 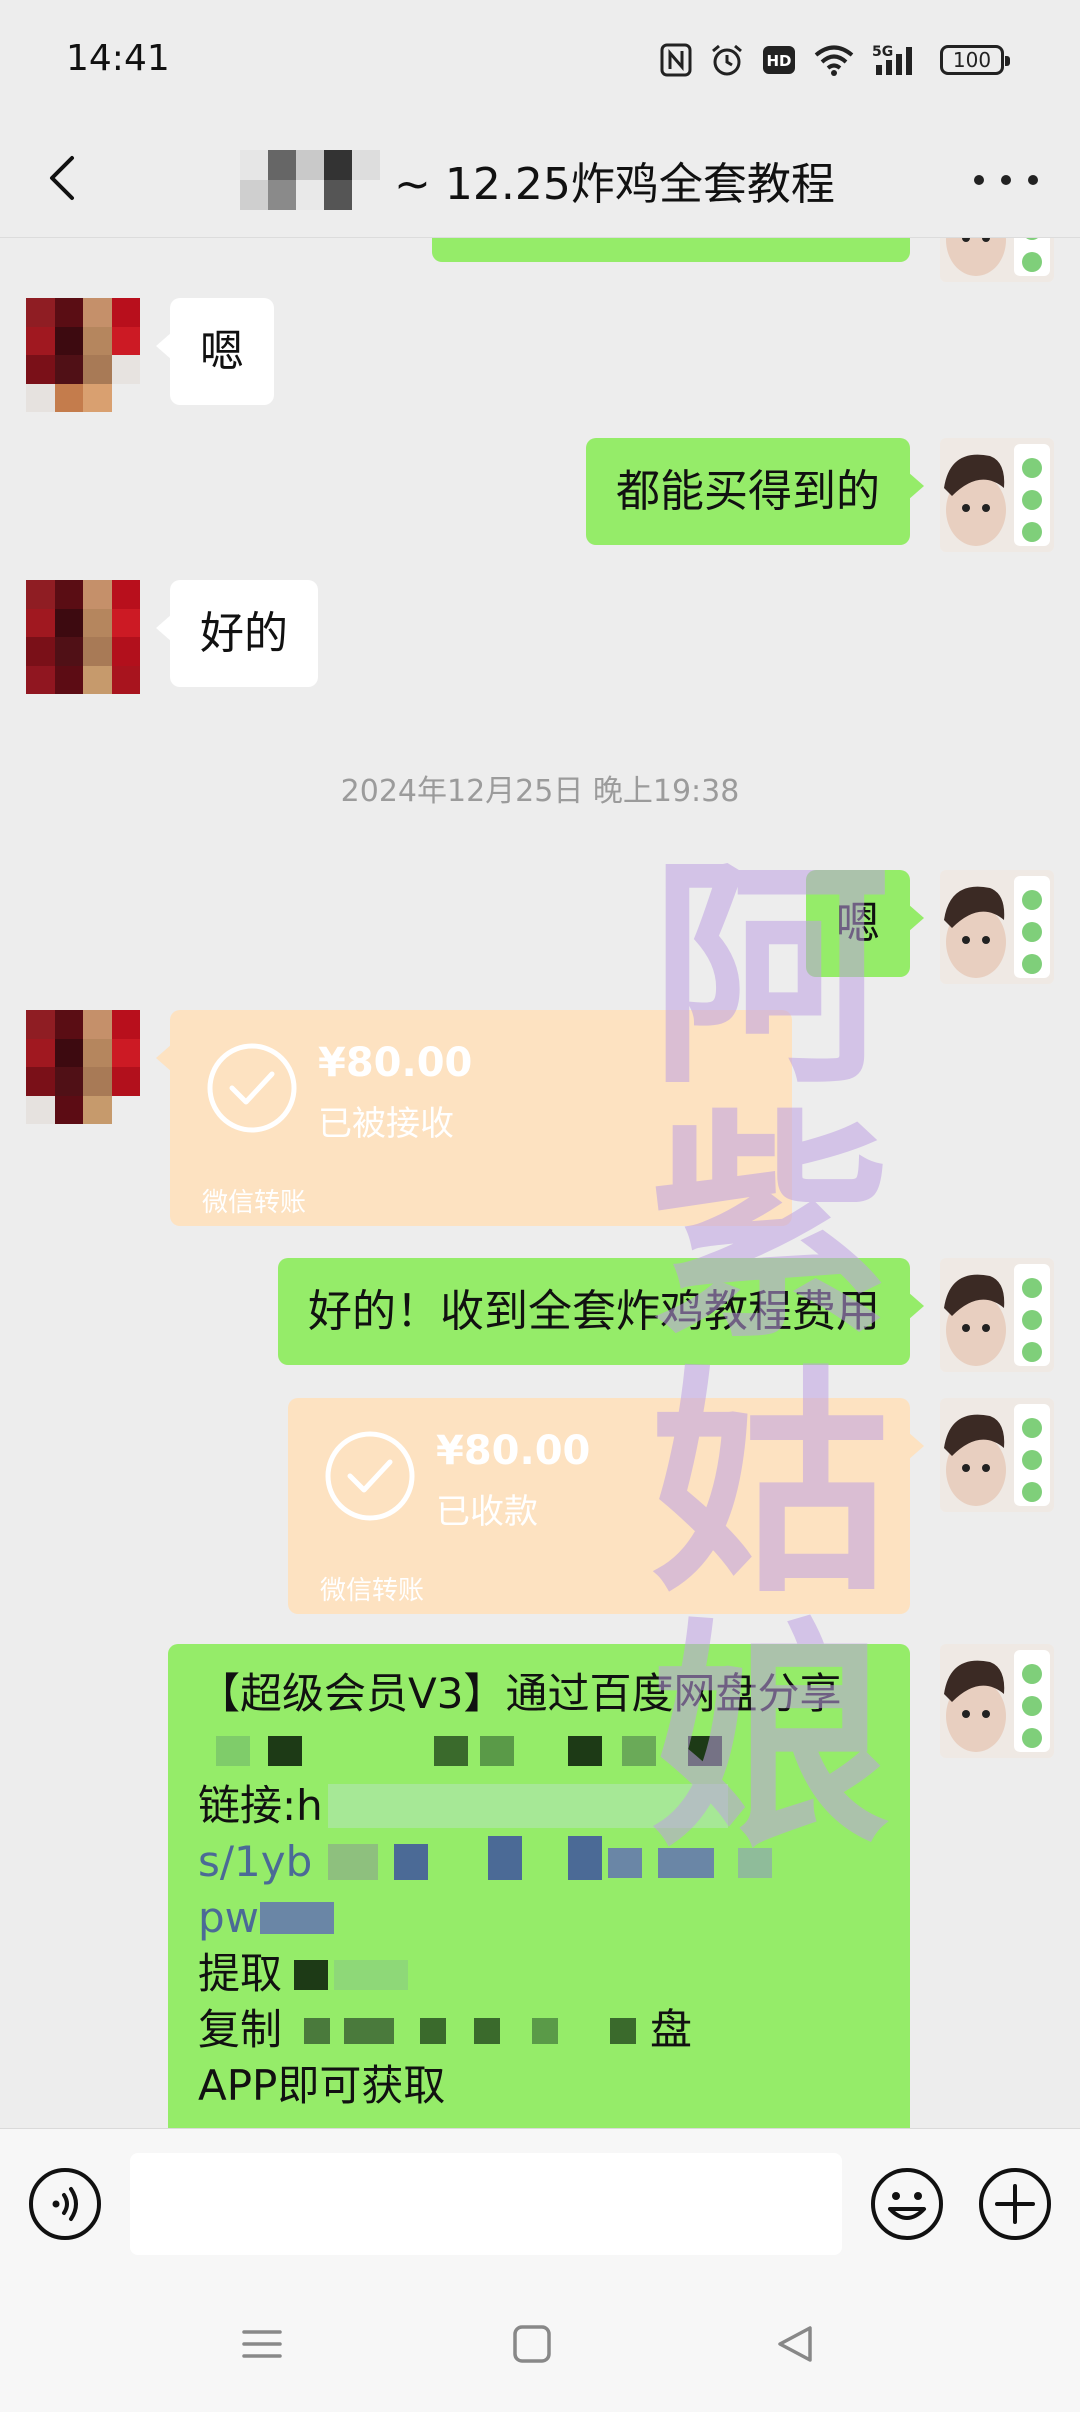 What do you see at coordinates (539, 1862) in the screenshot?
I see `share-link-url: s/1yb` at bounding box center [539, 1862].